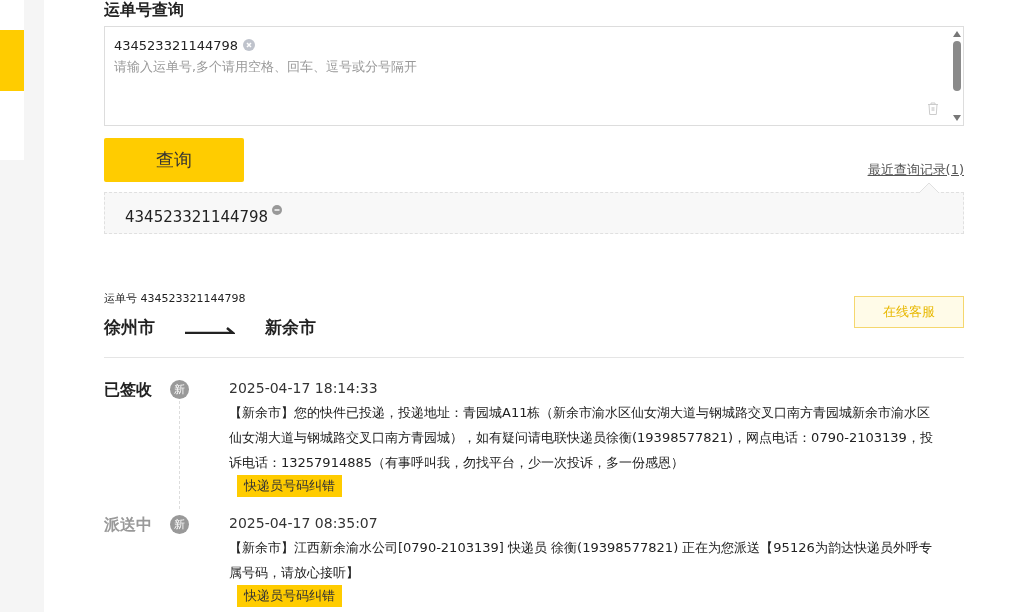 The image size is (1009, 612). Describe the element at coordinates (581, 560) in the screenshot. I see `event-description: 【新余市】江西新余渝水公司[0790-2103139] 快递员 徐衡(19398577821) 正在为您派送【95126为韵达快递员外呼专属号码，请放心接听】` at that location.